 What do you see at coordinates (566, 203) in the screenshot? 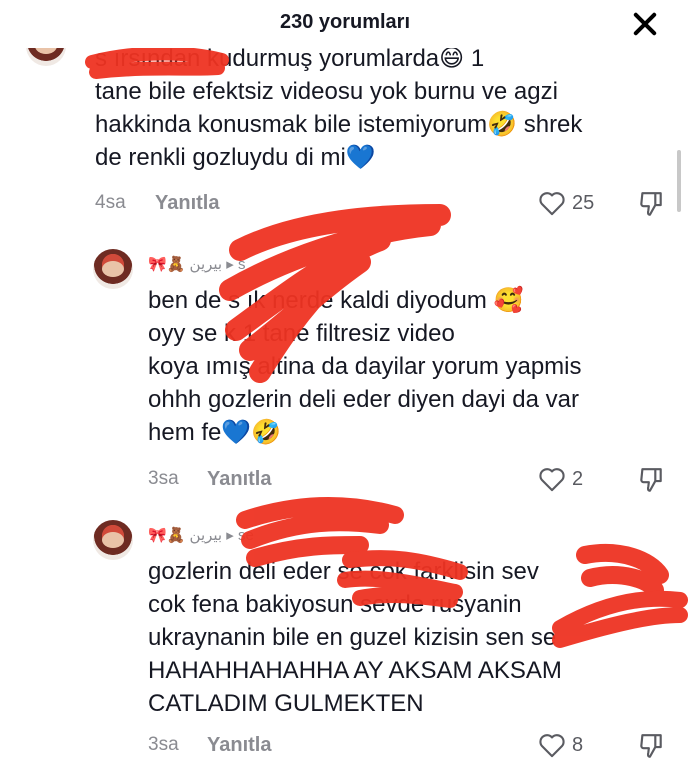
I see `like-button: 25` at bounding box center [566, 203].